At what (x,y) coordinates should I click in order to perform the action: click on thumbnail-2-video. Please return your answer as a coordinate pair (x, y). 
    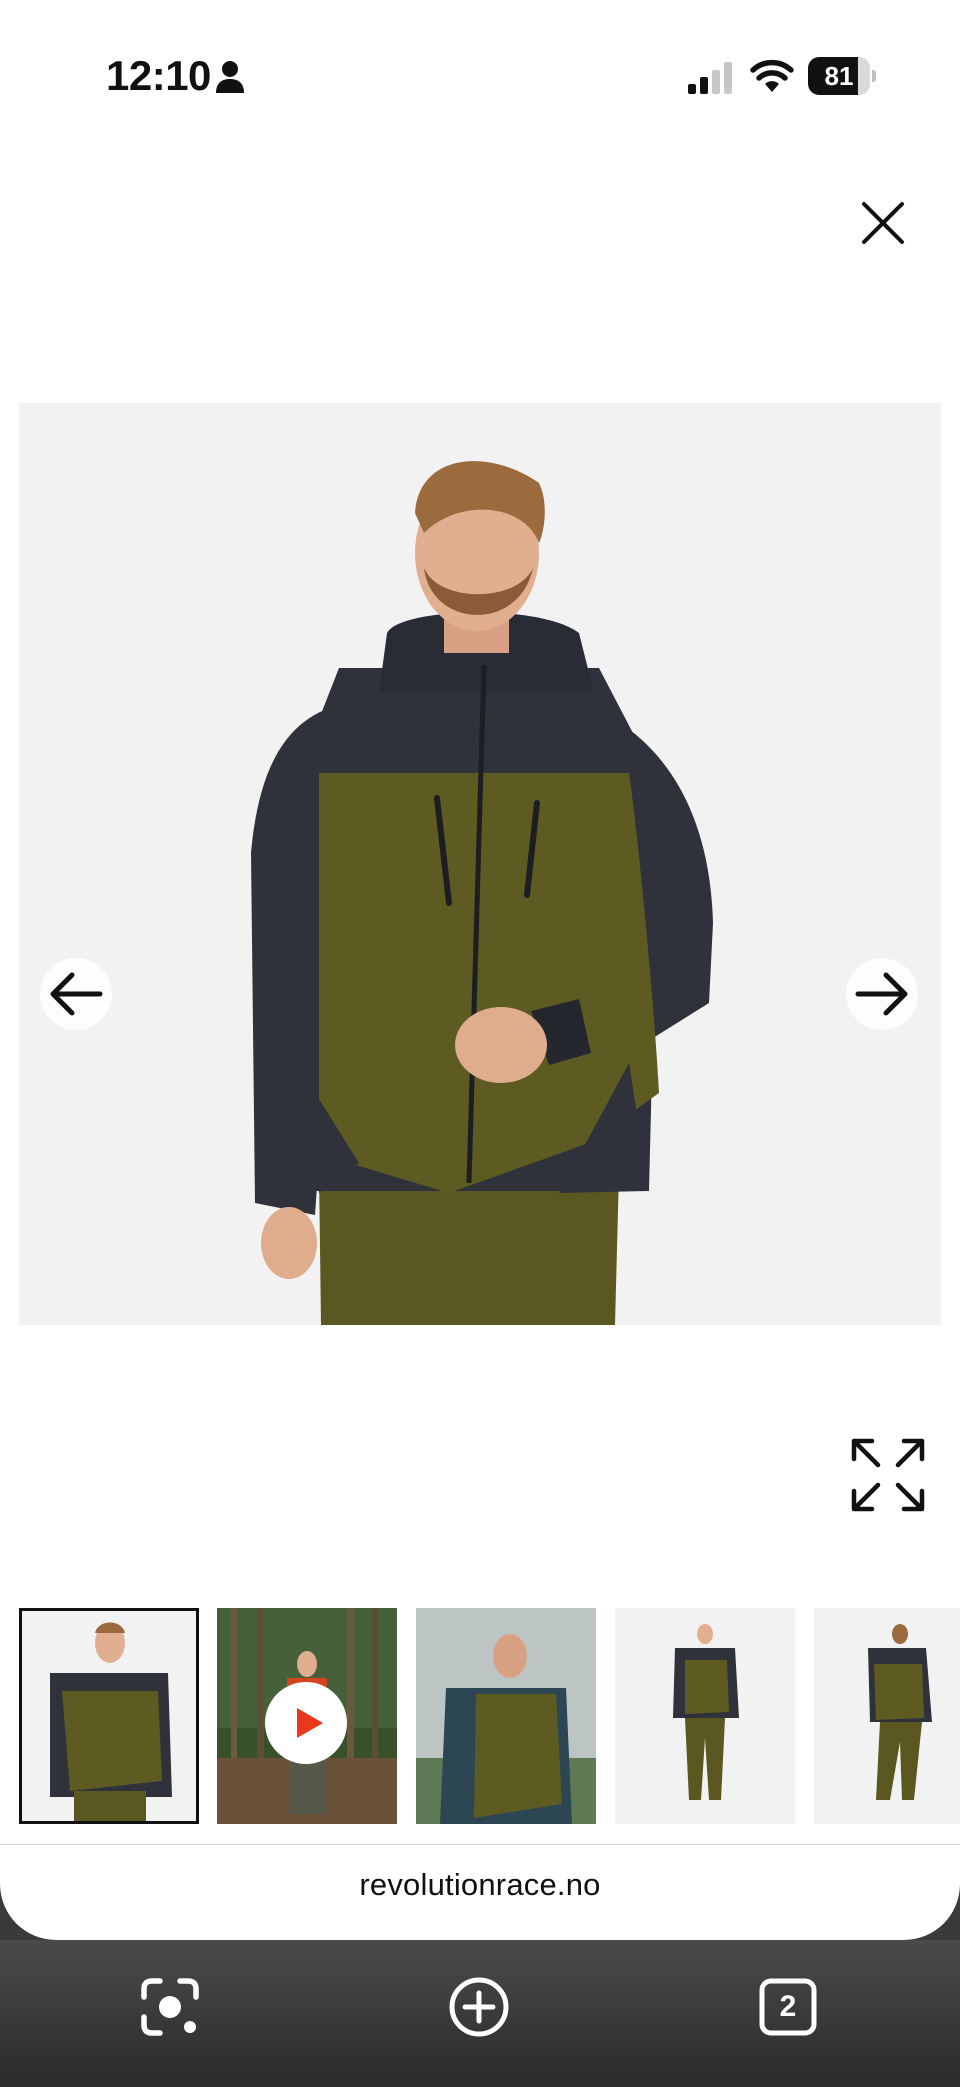
    Looking at the image, I should click on (307, 1716).